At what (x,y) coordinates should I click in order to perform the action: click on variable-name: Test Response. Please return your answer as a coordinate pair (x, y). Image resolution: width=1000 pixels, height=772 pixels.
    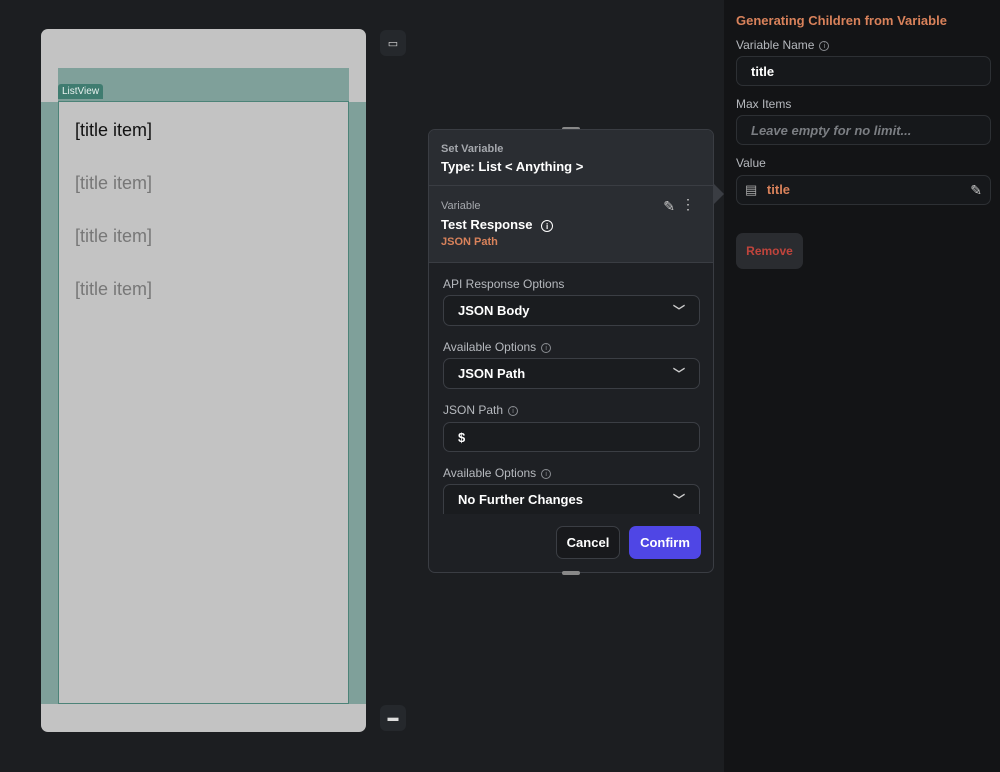
    Looking at the image, I should click on (487, 224).